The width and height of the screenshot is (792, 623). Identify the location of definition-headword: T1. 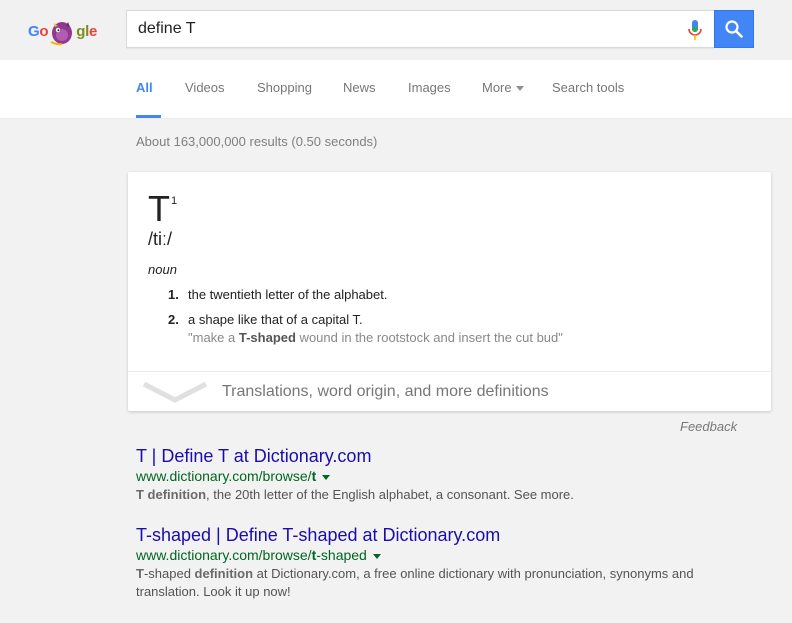
(162, 209).